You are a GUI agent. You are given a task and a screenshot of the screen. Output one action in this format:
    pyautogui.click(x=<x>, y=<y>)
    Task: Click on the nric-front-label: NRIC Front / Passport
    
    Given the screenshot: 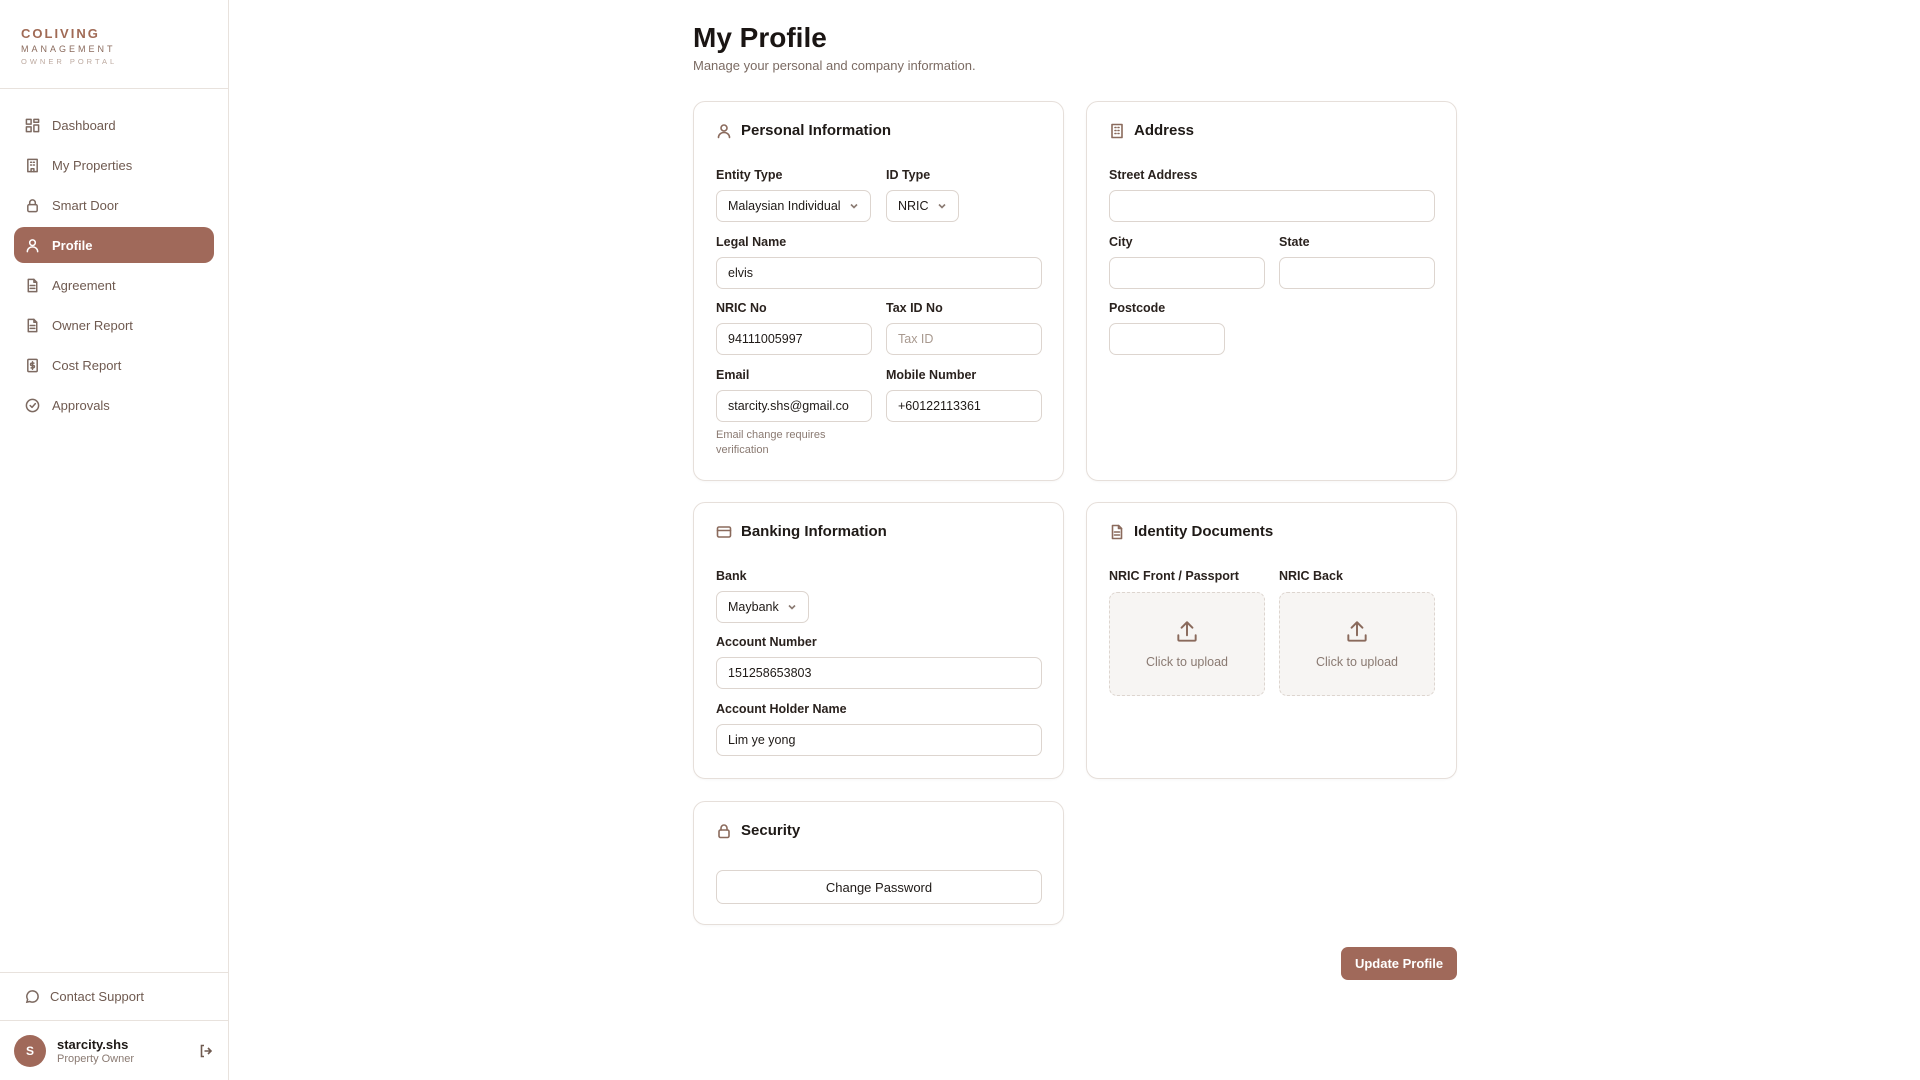 What is the action you would take?
    pyautogui.click(x=1174, y=576)
    